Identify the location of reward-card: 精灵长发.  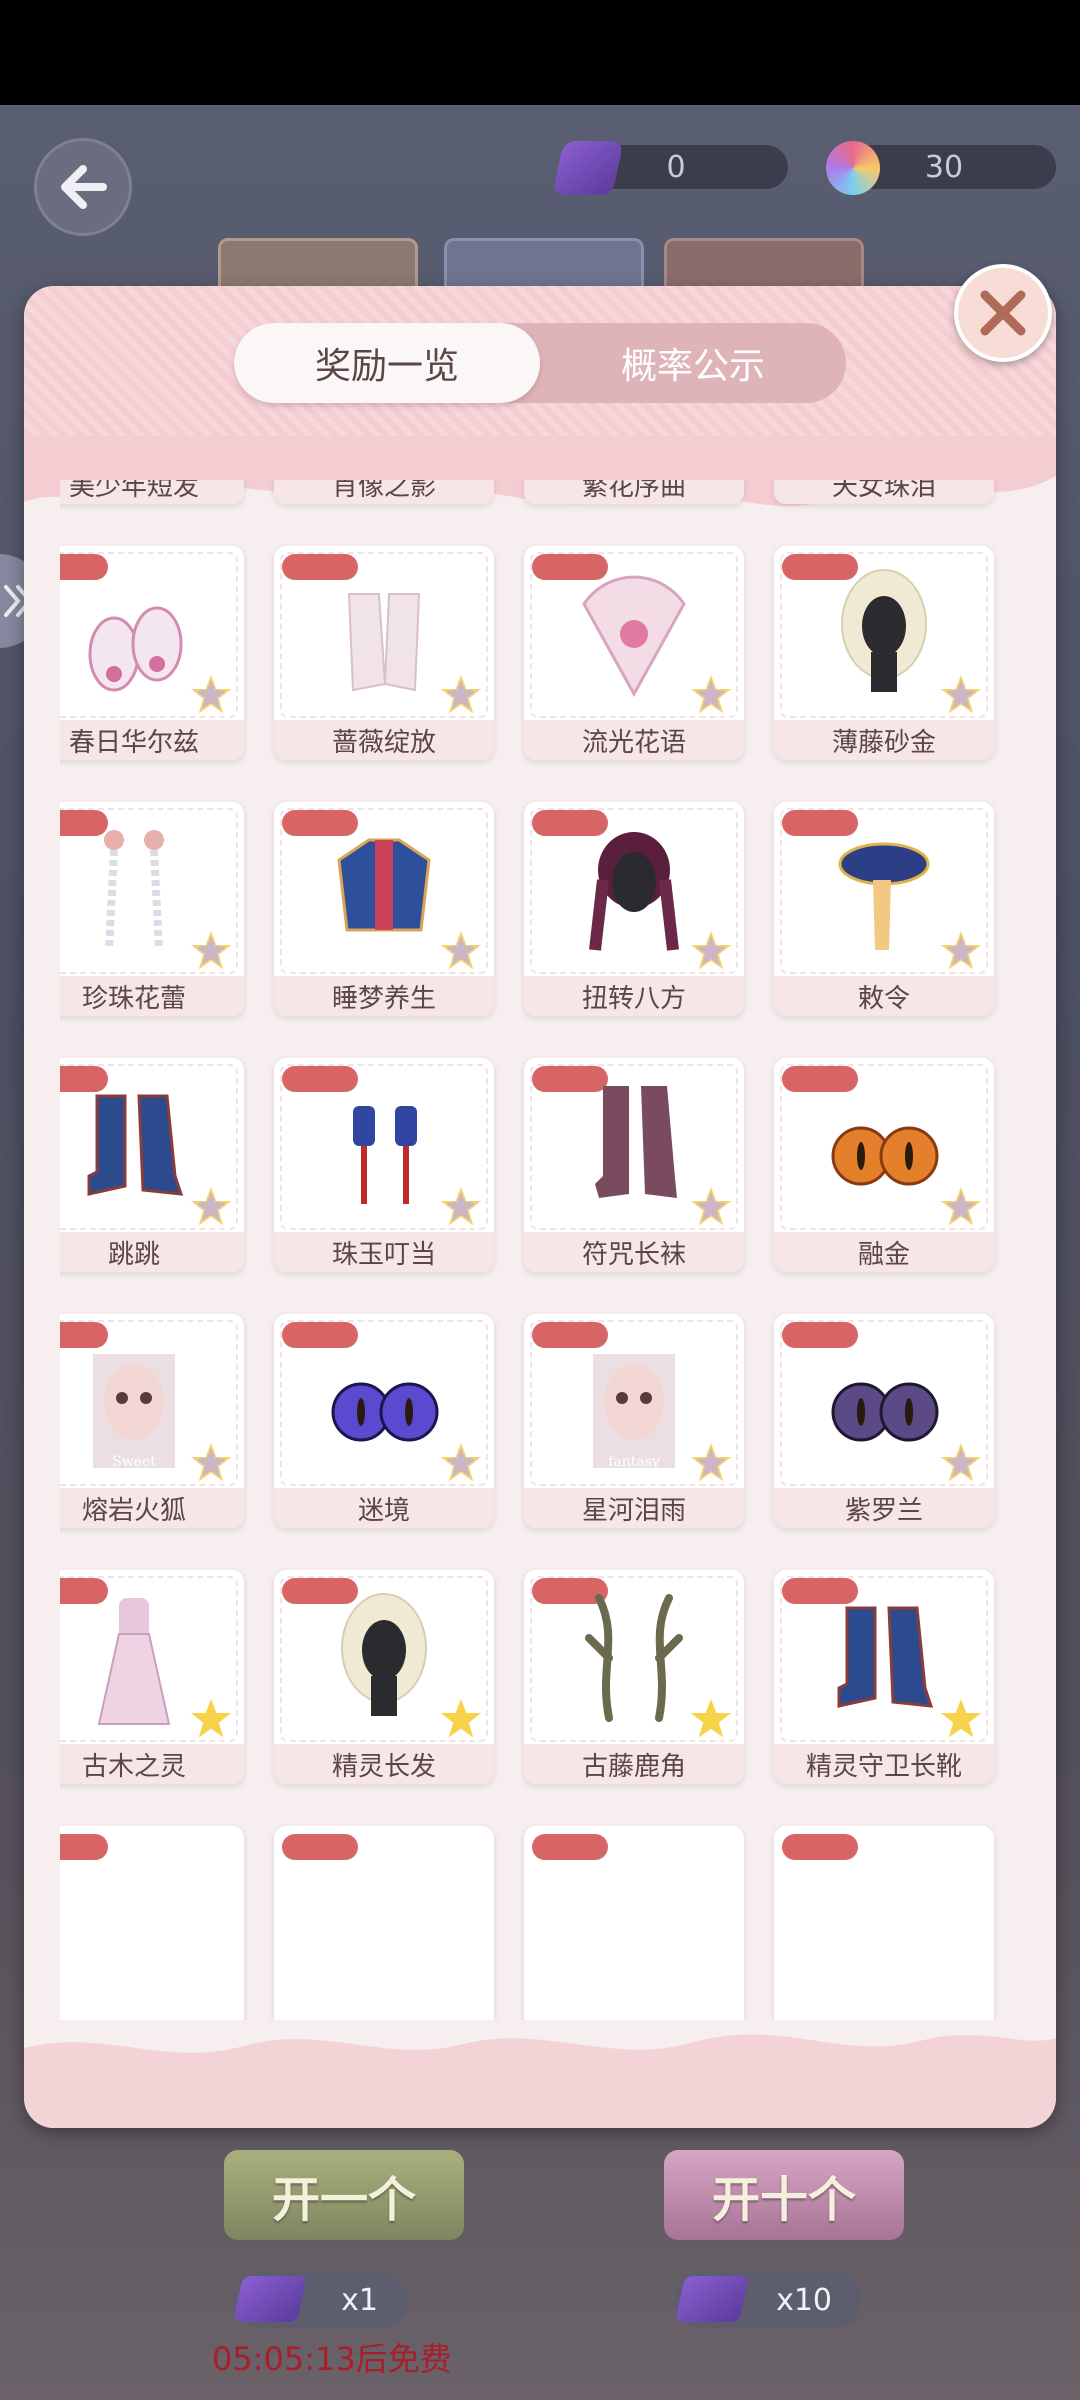
(384, 1677).